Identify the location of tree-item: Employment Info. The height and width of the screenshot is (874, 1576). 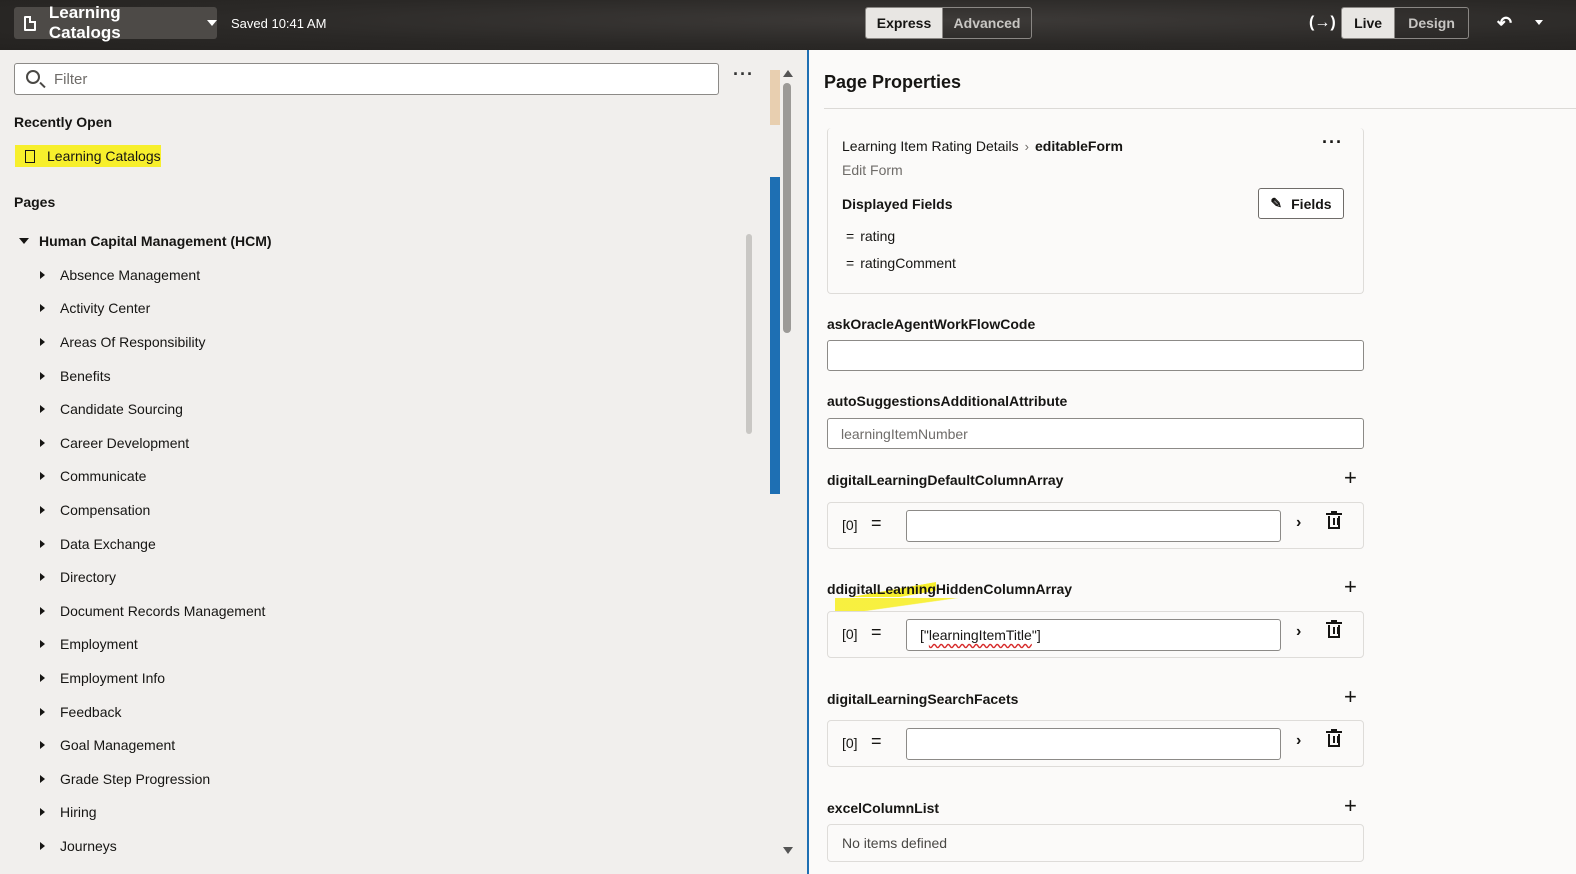
(152, 678).